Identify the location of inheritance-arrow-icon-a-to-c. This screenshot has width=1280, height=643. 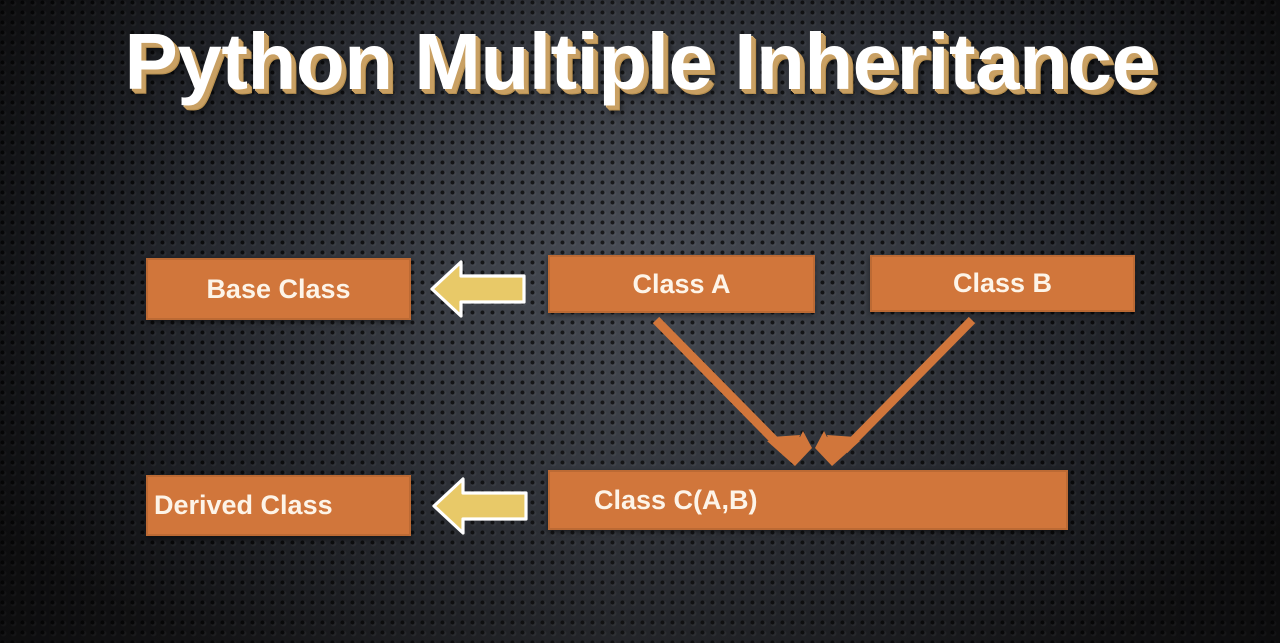
(732, 391).